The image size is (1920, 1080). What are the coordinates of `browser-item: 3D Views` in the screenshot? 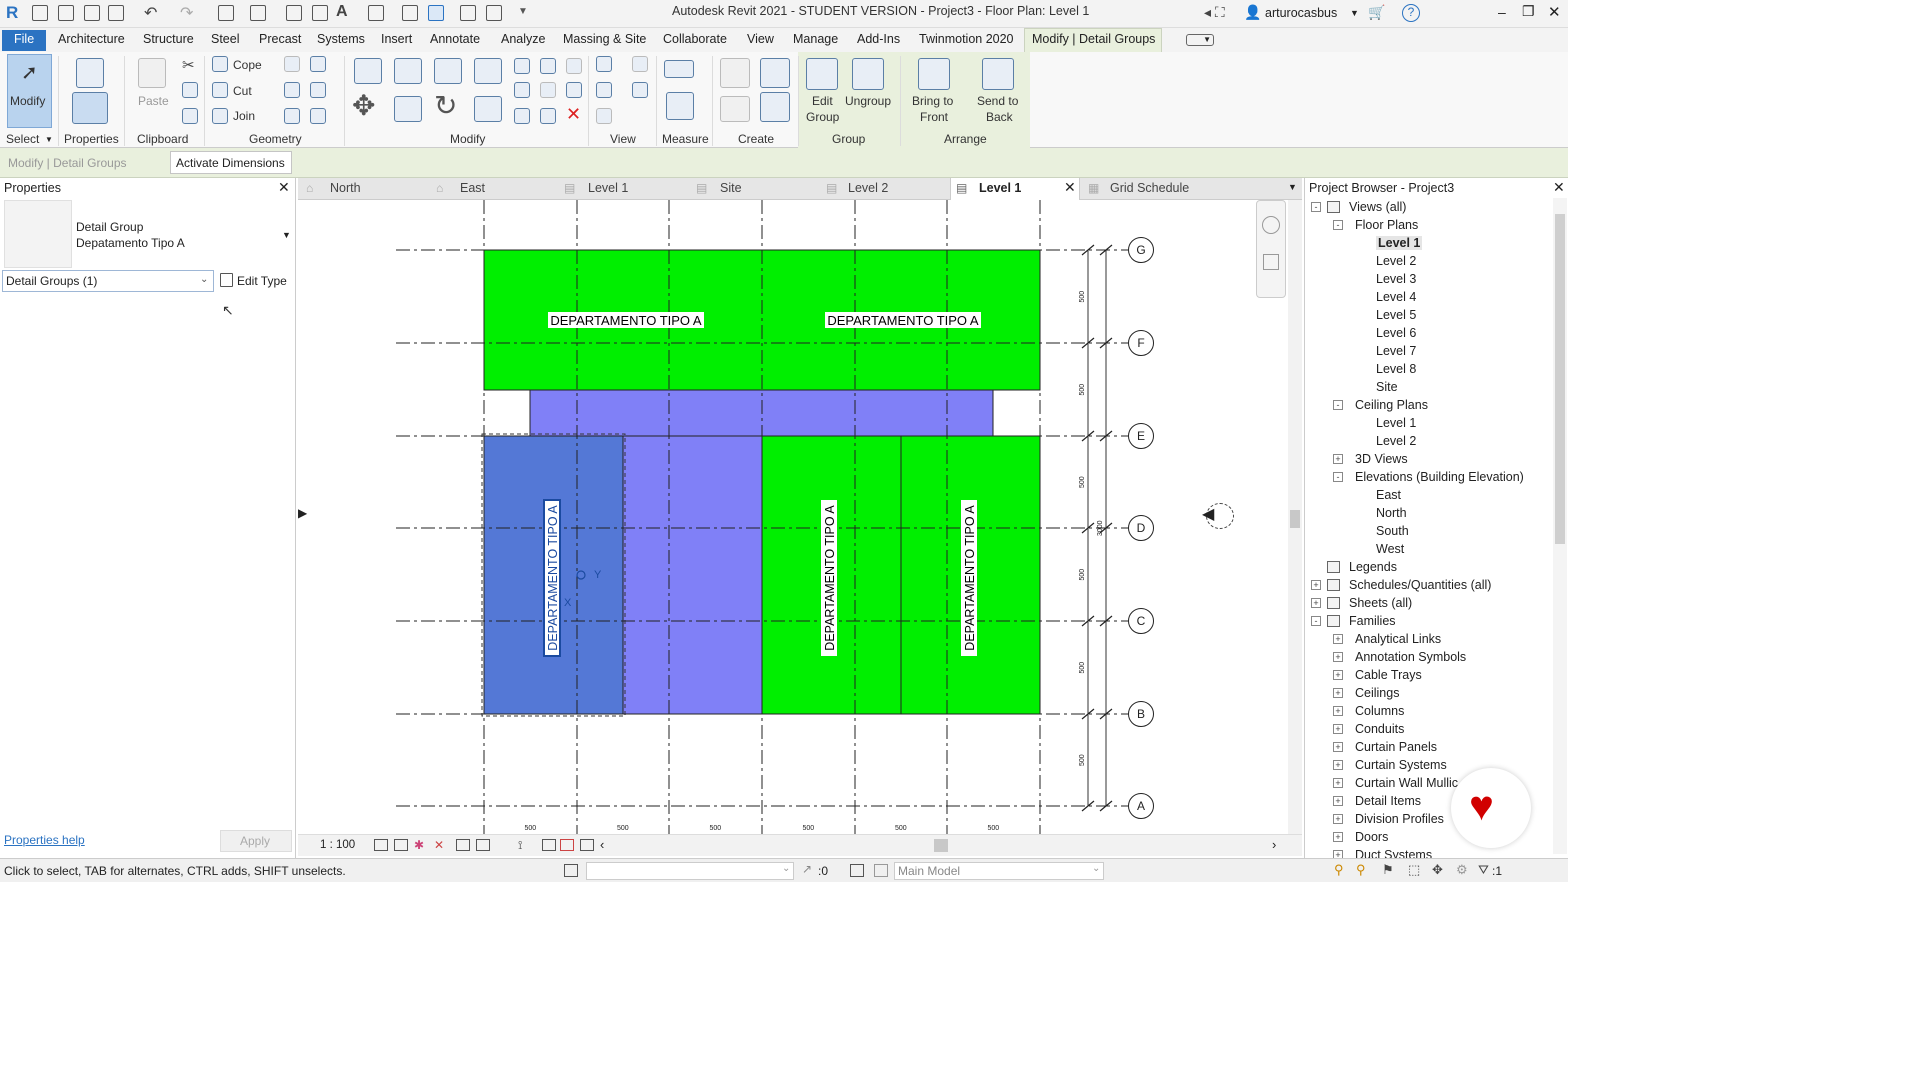 It's located at (1381, 459).